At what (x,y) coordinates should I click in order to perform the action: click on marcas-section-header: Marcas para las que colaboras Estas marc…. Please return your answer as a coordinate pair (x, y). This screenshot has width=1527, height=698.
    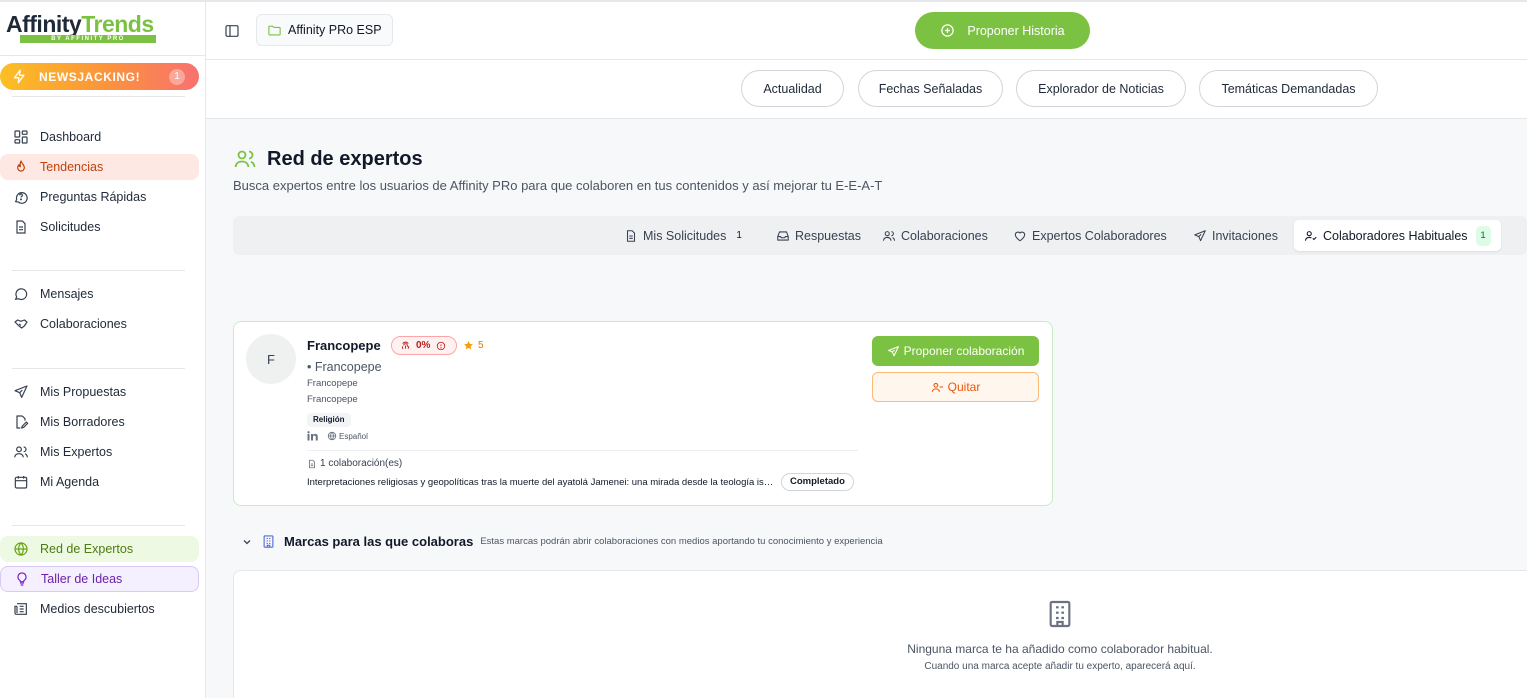
    Looking at the image, I should click on (562, 541).